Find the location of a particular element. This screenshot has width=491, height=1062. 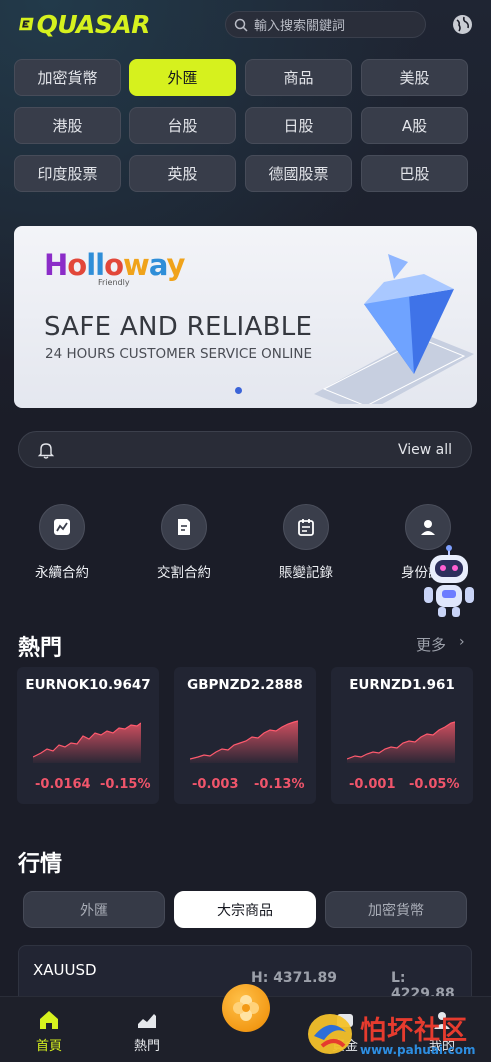

hot-card-symbol: EURNZD1.961 is located at coordinates (402, 685).